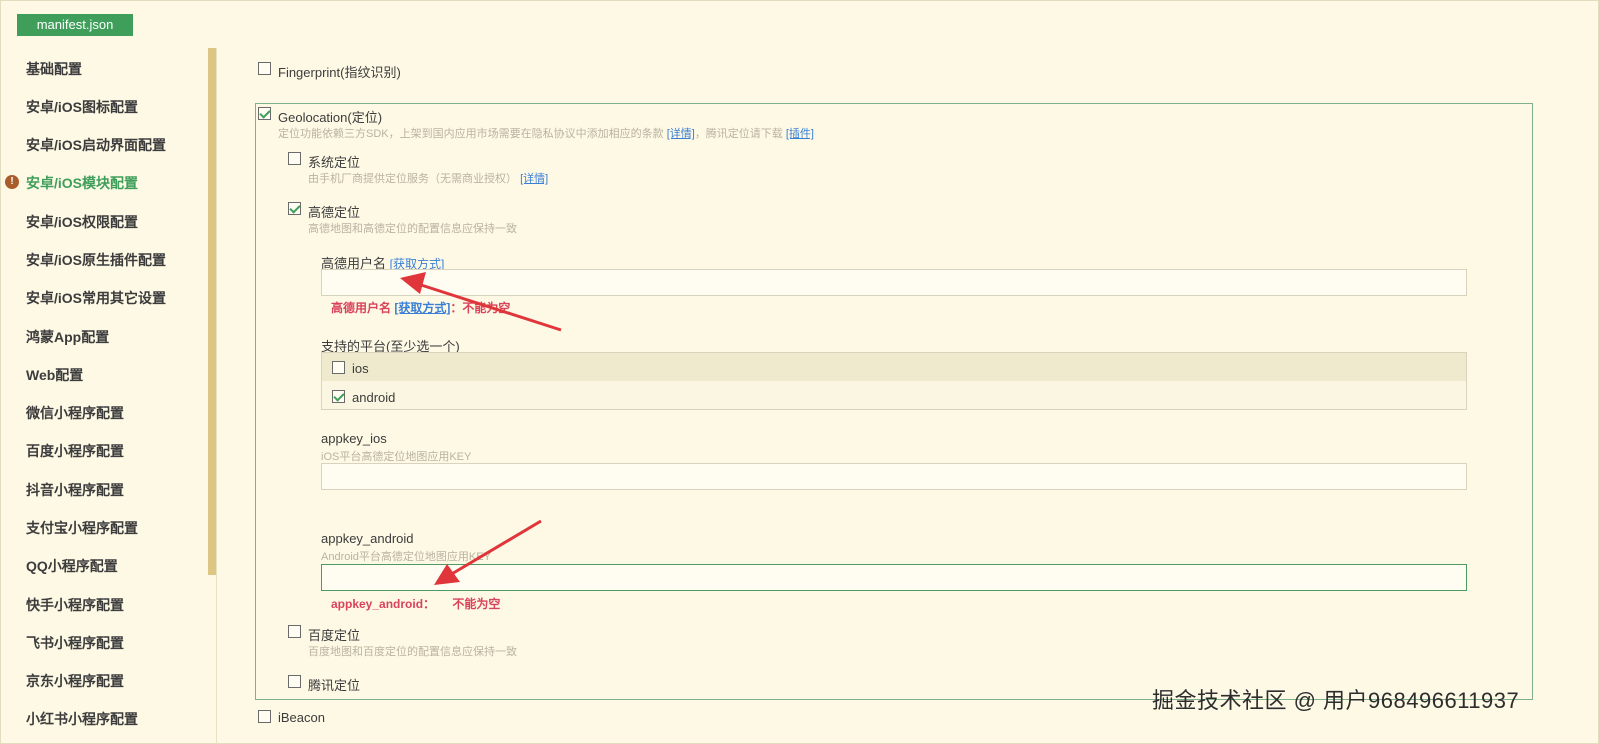  What do you see at coordinates (481, 428) in the screenshot?
I see `annotation-arrows` at bounding box center [481, 428].